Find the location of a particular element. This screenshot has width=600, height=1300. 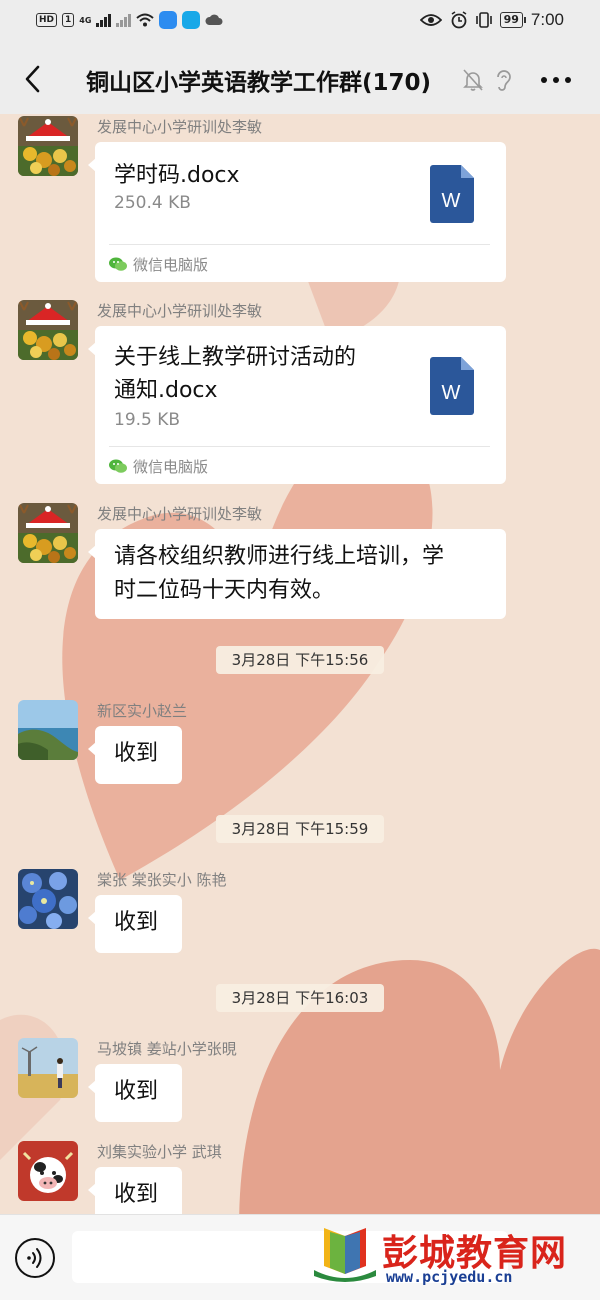

chat-header: 铜山区小学英语教学工作群(170) is located at coordinates (300, 78).